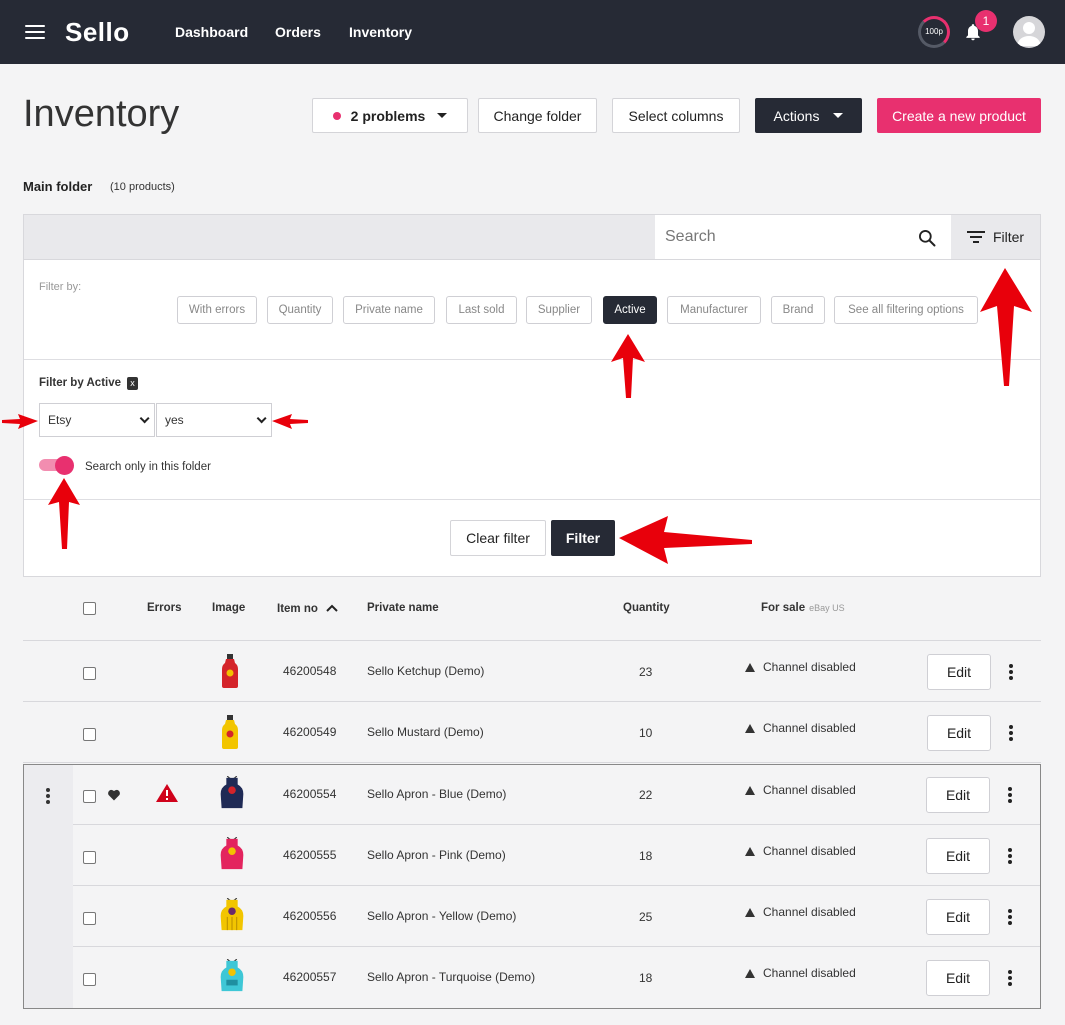 The width and height of the screenshot is (1065, 1025). I want to click on actions-button: Actions, so click(808, 115).